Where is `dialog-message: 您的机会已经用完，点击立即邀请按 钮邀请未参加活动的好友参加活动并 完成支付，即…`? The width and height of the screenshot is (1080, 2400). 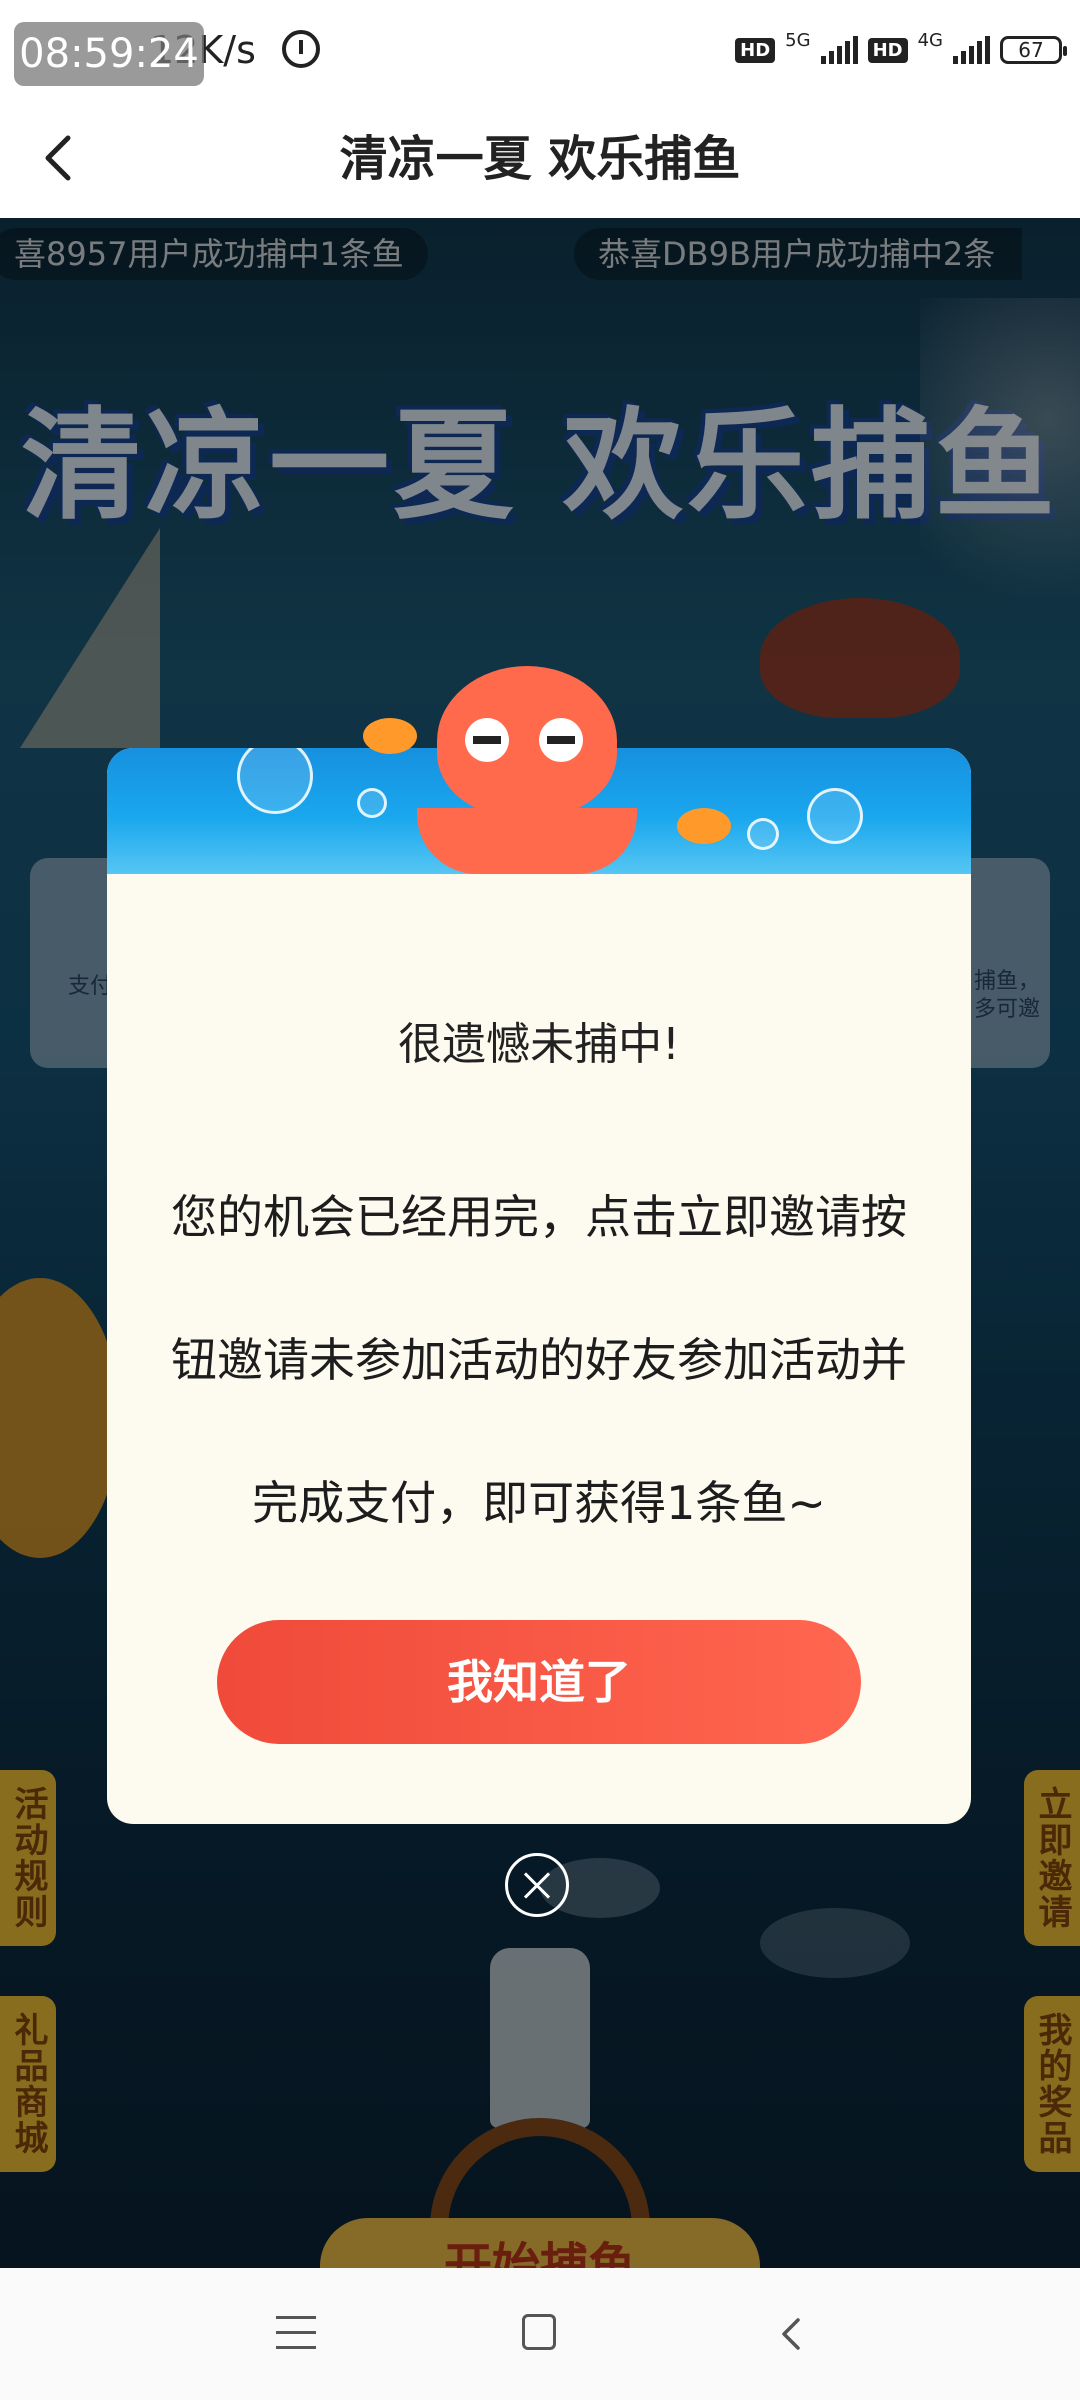
dialog-message: 您的机会已经用完，点击立即邀请按 钮邀请未参加活动的好友参加活动并 完成支付，即… is located at coordinates (539, 1360).